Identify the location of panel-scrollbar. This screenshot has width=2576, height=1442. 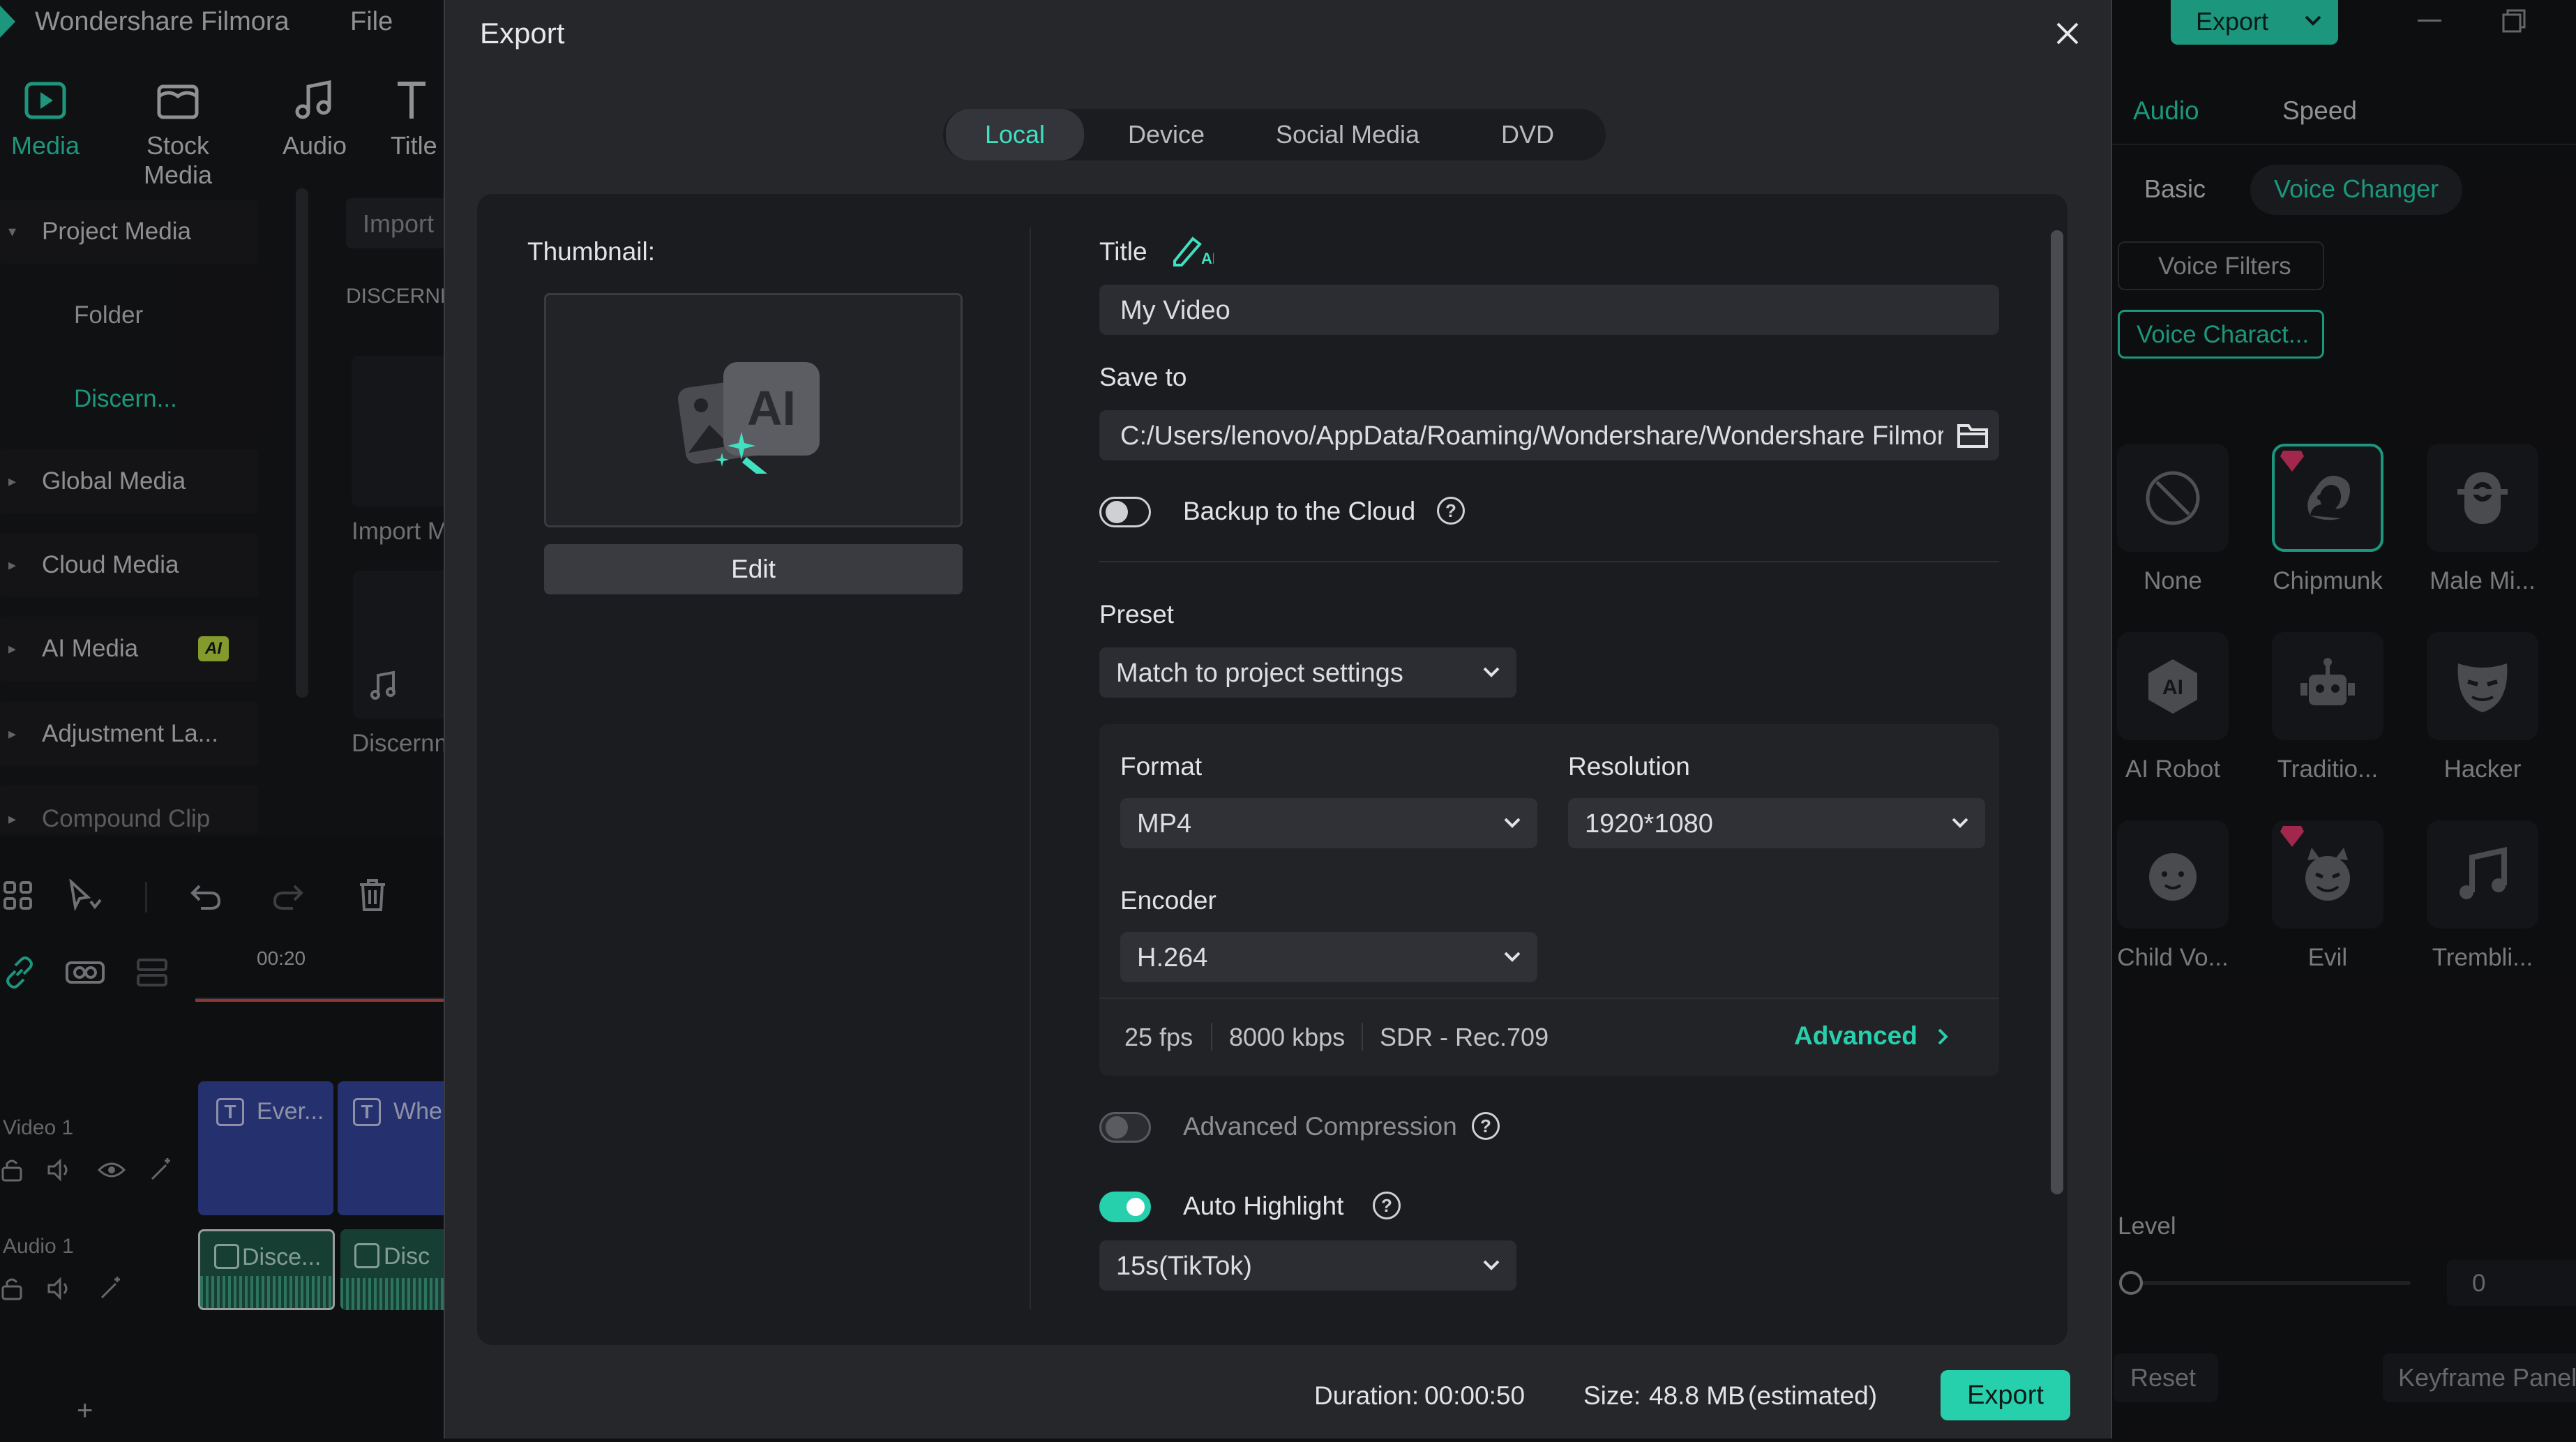
(2057, 712).